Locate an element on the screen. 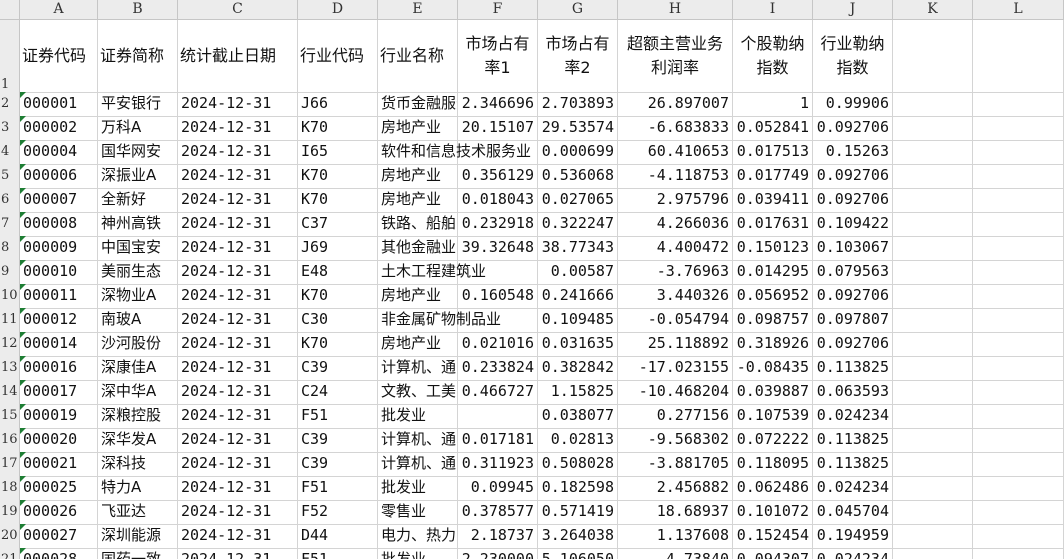 The image size is (1064, 559). cell-a: 000007 is located at coordinates (59, 200).